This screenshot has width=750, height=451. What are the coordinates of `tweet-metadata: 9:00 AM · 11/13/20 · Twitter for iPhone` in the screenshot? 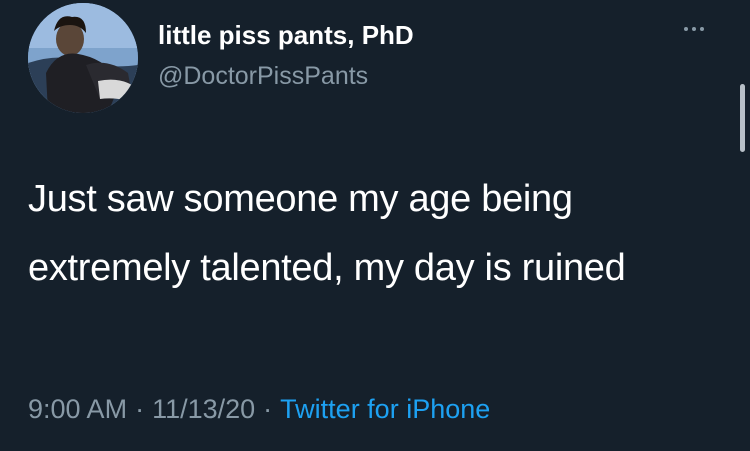 It's located at (259, 409).